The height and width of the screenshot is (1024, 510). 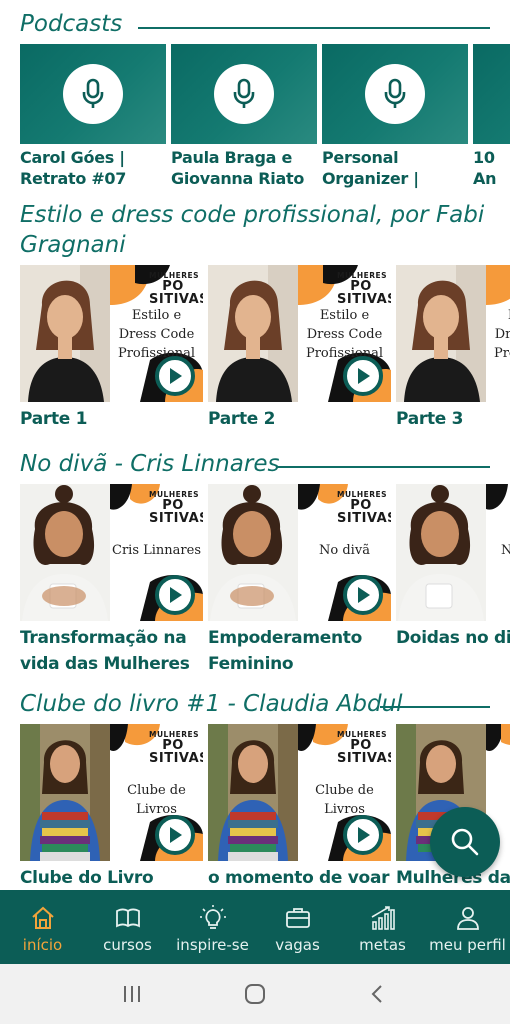 I want to click on search-fab, so click(x=465, y=842).